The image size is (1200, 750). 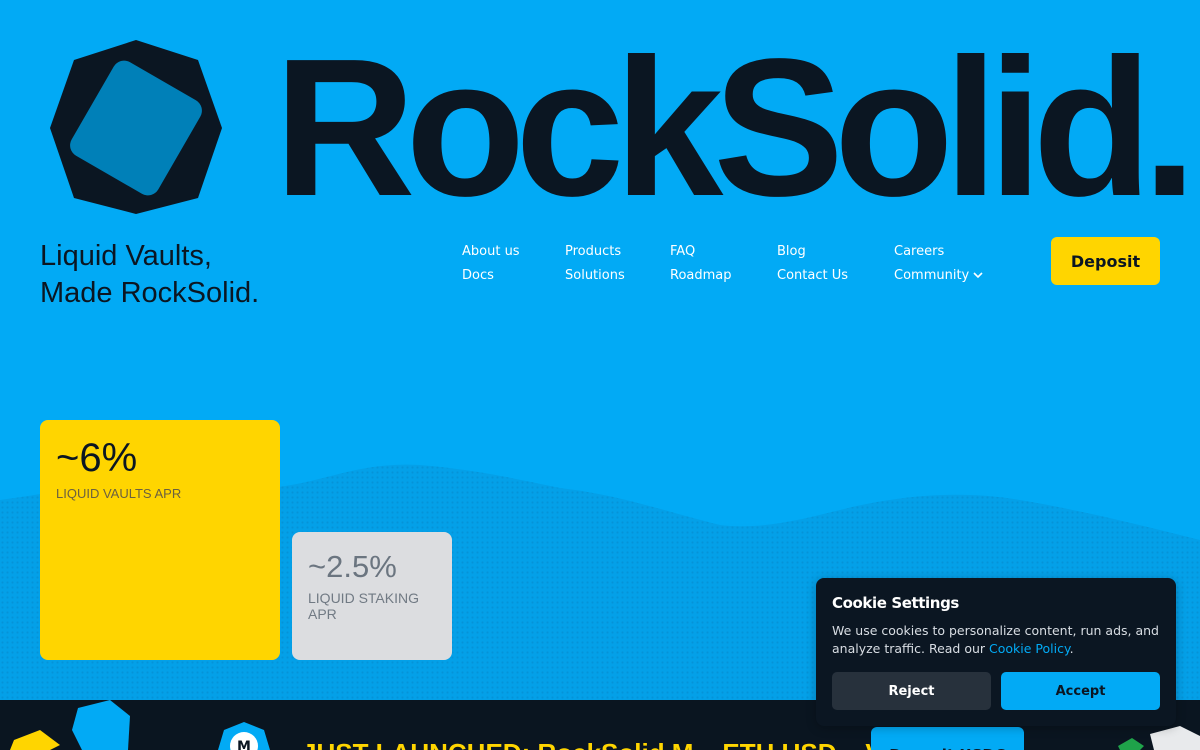 I want to click on cookie-title: Cookie Settings, so click(x=895, y=603).